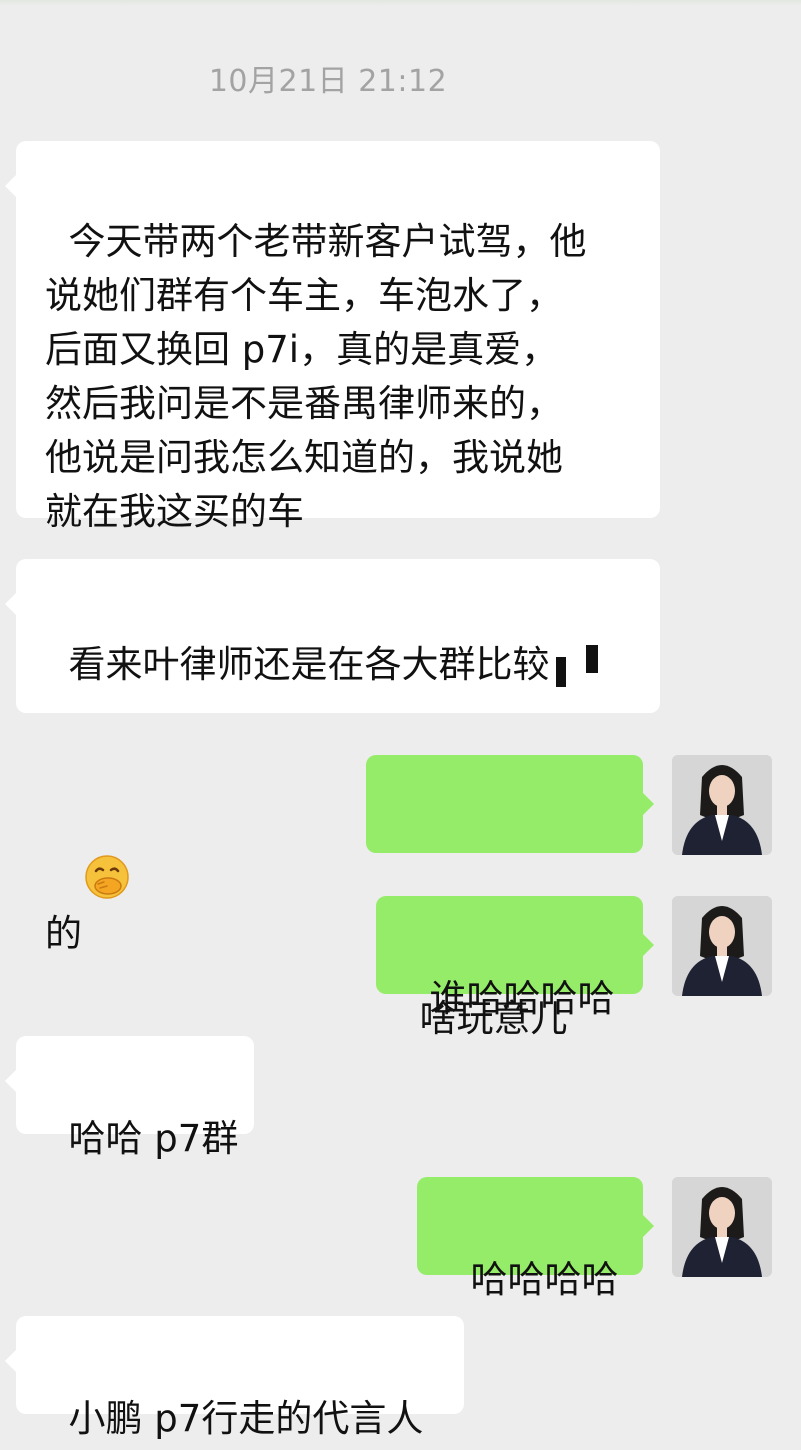 Image resolution: width=801 pixels, height=1450 pixels. I want to click on message-bubble-incoming: 哈哈 p7群, so click(129, 1098).